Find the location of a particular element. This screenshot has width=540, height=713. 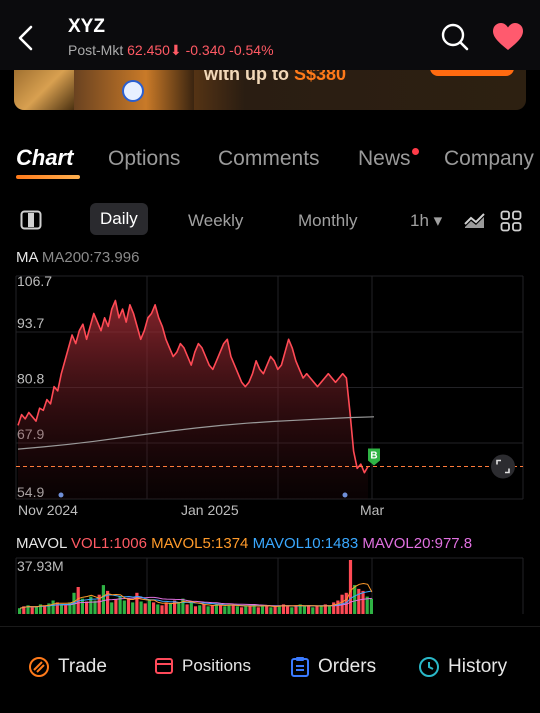

down-arrow-icon: ⬇ is located at coordinates (175, 50).